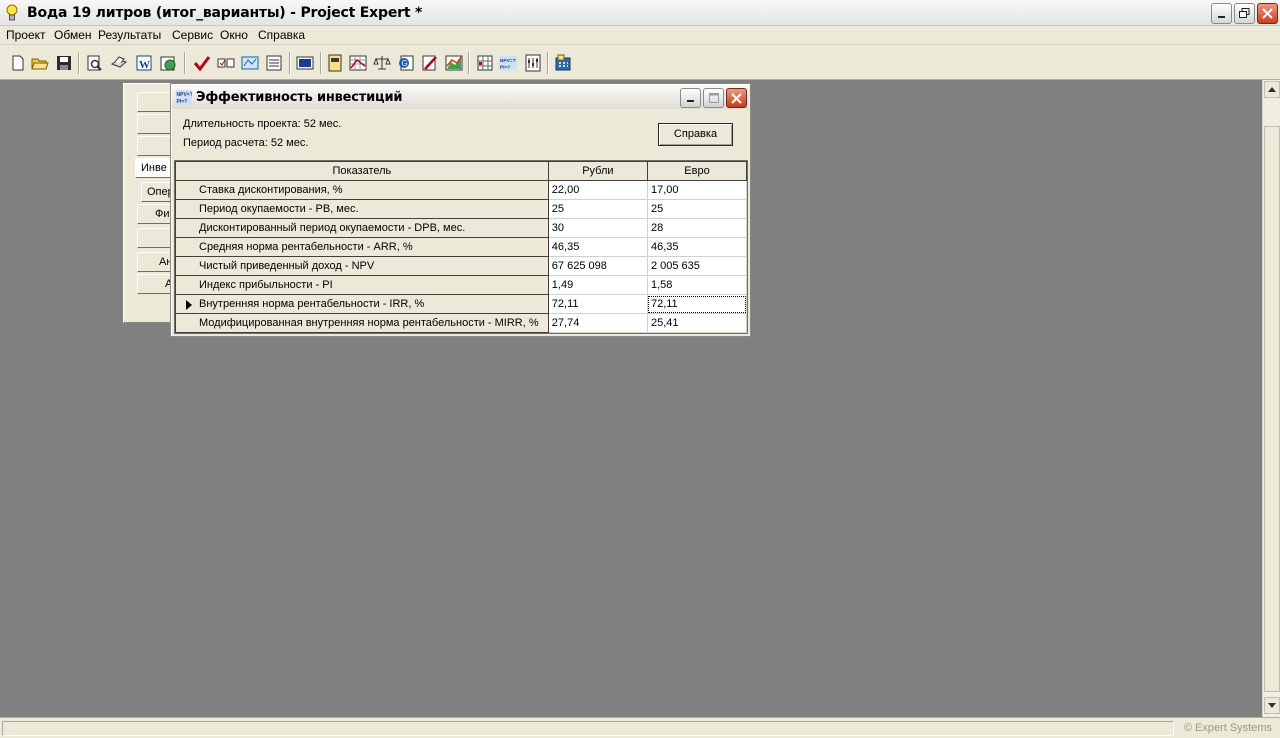 The width and height of the screenshot is (1280, 738). Describe the element at coordinates (262, 124) in the screenshot. I see `project-duration-text: Длительность проекта: 52 мес.` at that location.